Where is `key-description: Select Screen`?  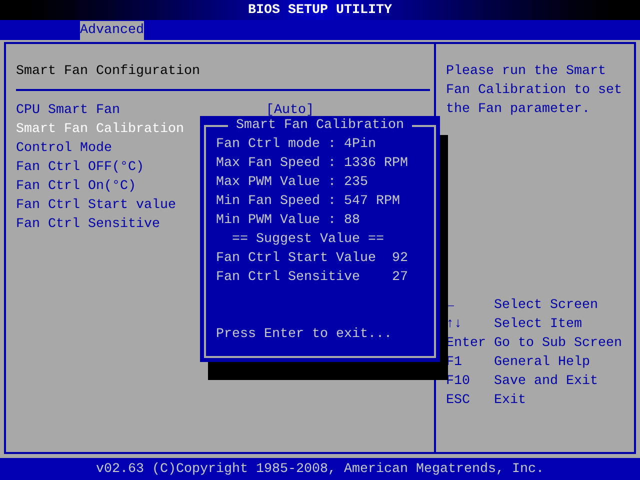 key-description: Select Screen is located at coordinates (546, 306).